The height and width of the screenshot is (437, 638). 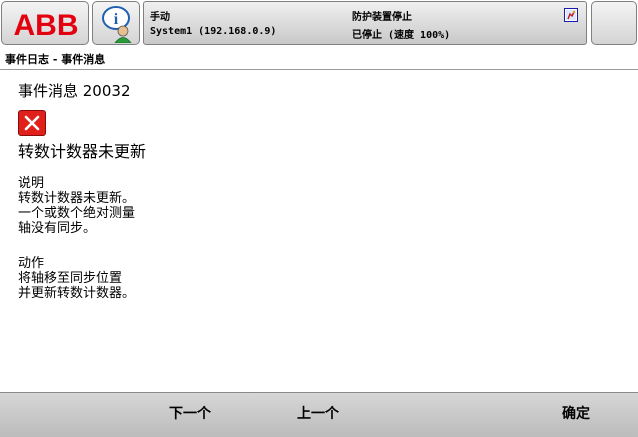 I want to click on breadcrumb-bar: 事件日志 - 事件消息, so click(x=319, y=59).